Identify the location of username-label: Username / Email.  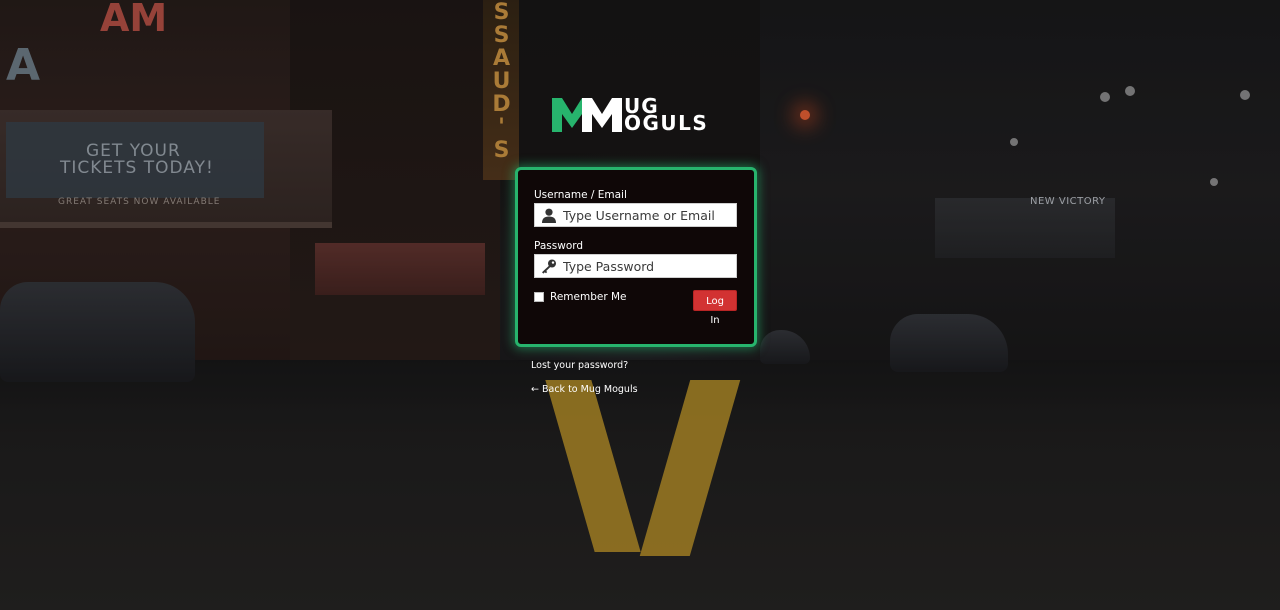
(580, 195).